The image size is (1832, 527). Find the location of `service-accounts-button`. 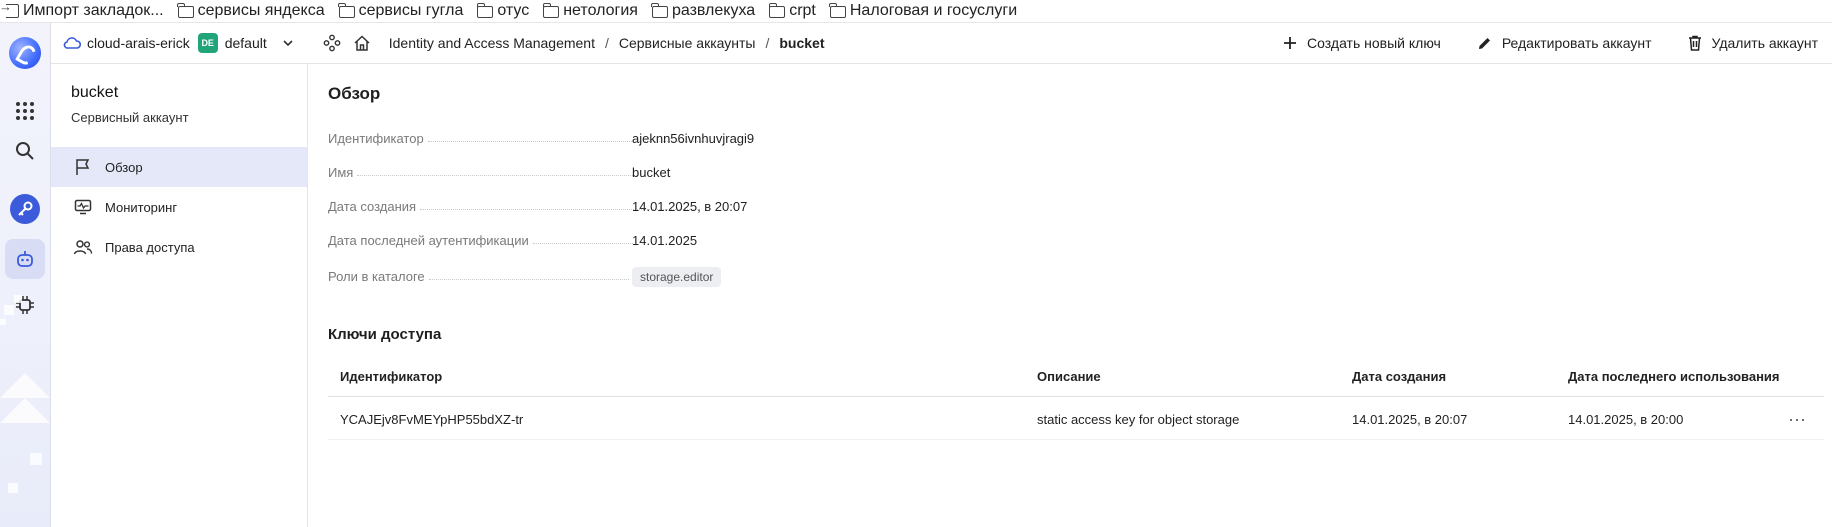

service-accounts-button is located at coordinates (25, 259).